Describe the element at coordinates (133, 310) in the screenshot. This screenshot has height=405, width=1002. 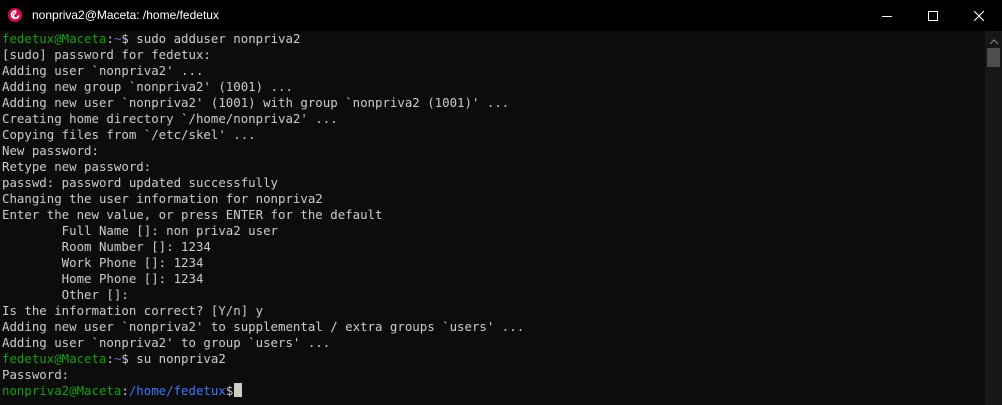
I see `output-line: Is the information correct? [Y/n] y` at that location.